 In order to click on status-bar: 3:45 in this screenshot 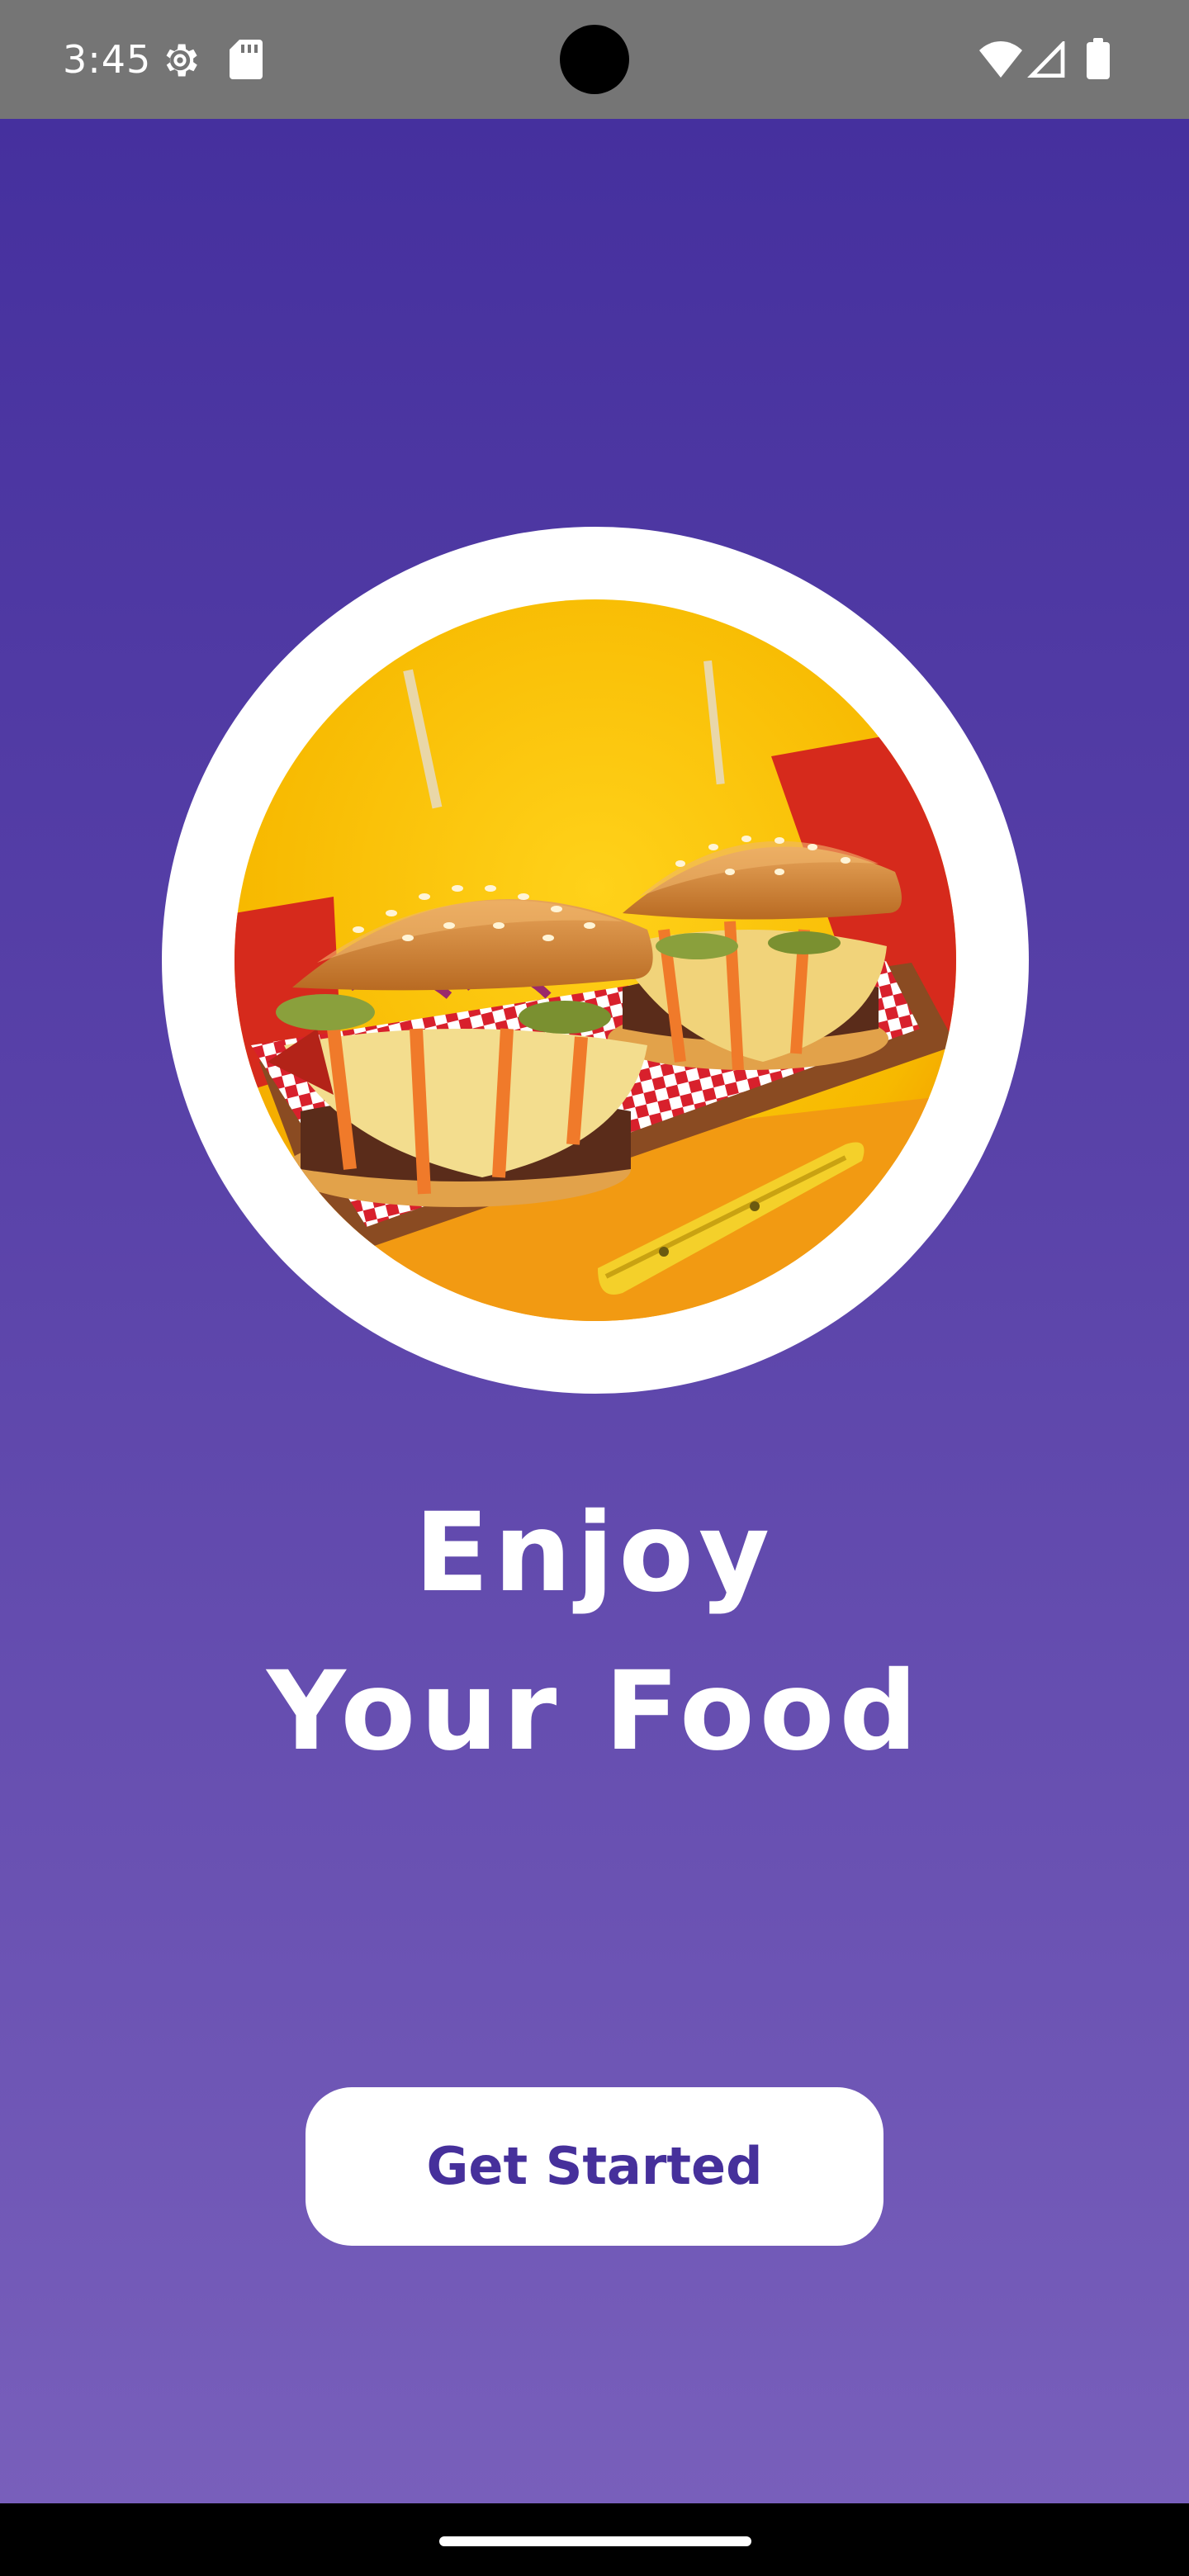, I will do `click(594, 59)`.